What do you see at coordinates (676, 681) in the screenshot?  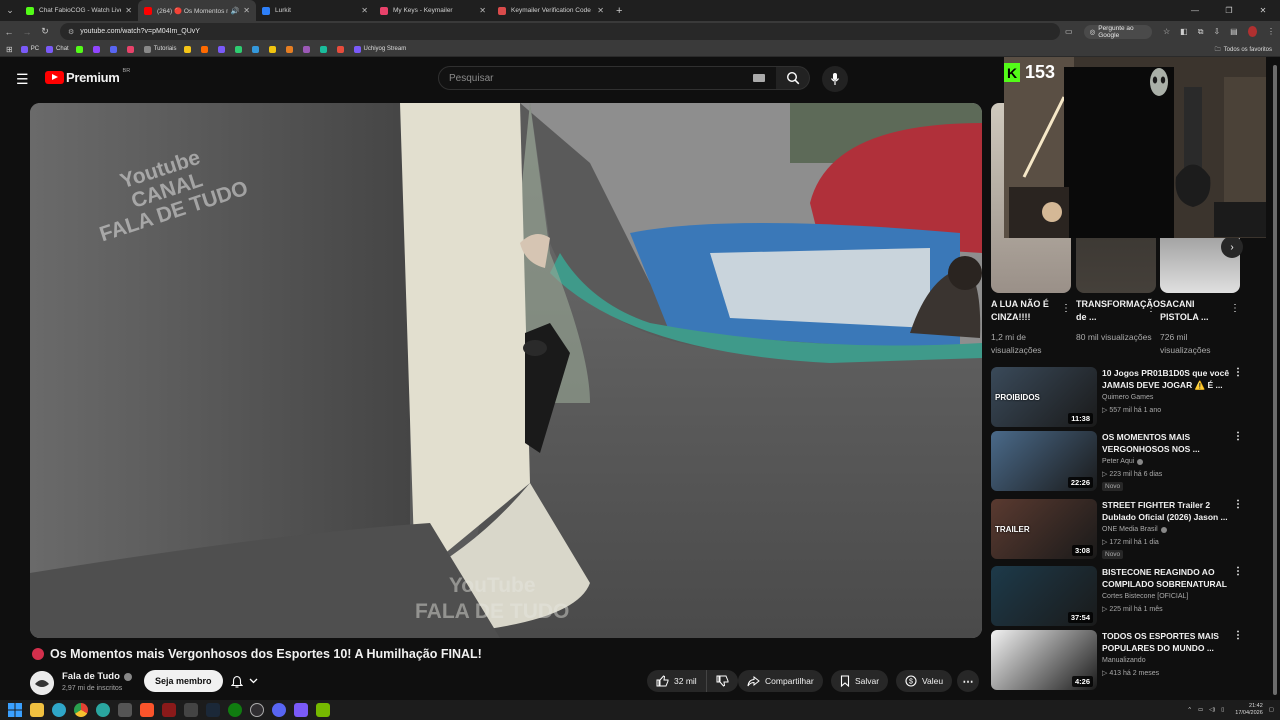 I see `like-button: 32 mil` at bounding box center [676, 681].